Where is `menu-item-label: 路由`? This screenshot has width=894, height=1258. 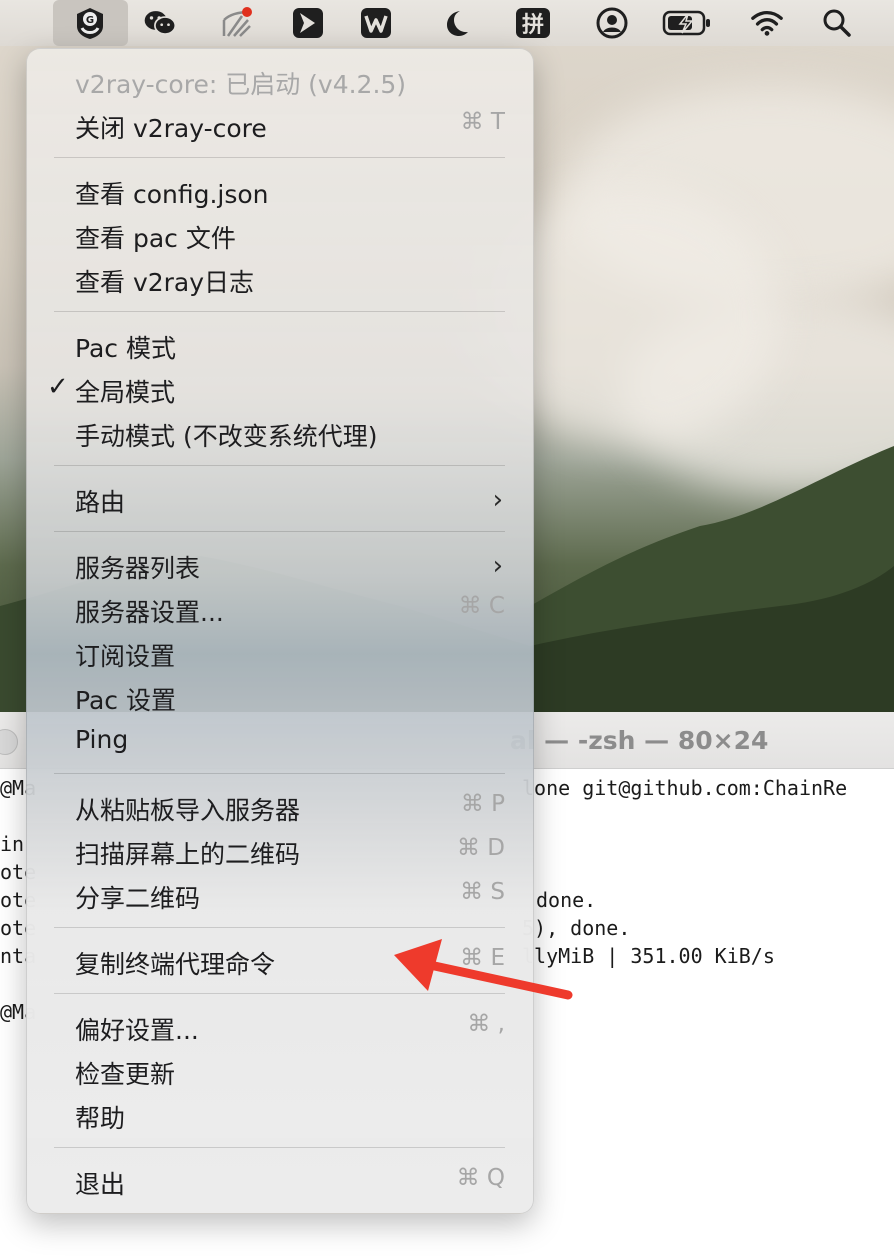
menu-item-label: 路由 is located at coordinates (100, 502).